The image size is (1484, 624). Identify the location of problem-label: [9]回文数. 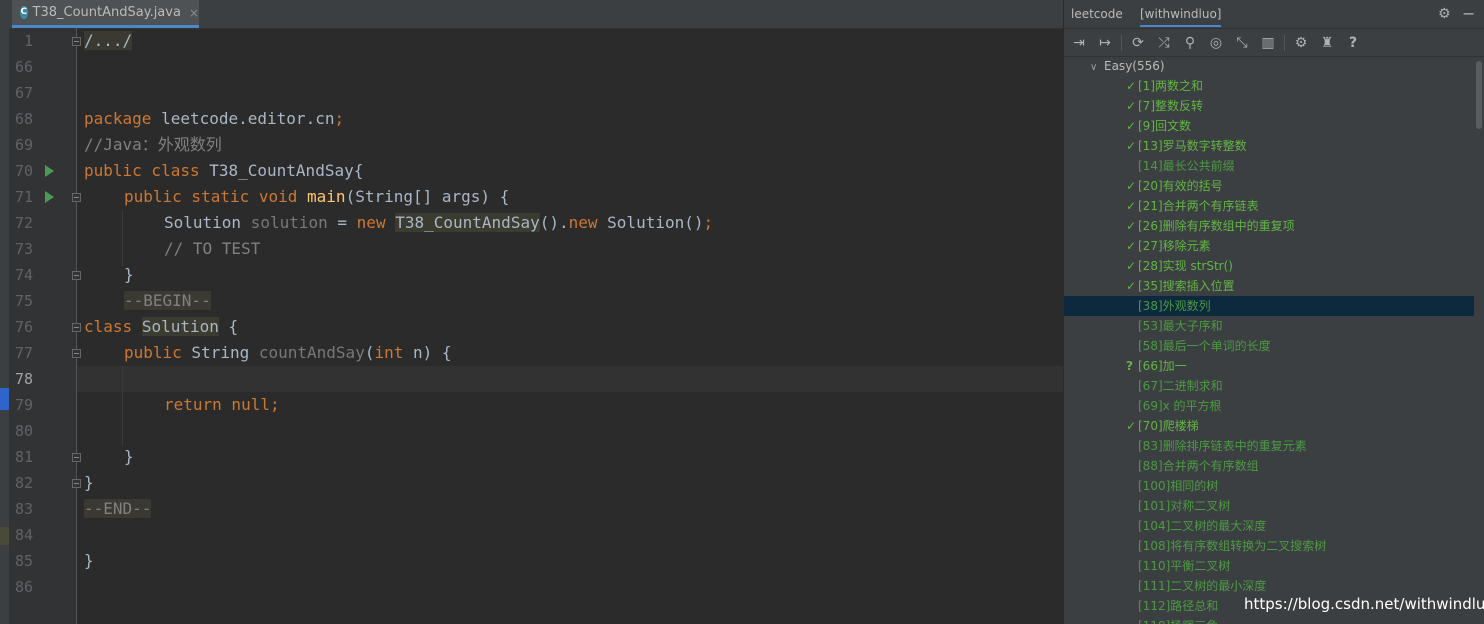
(1164, 126).